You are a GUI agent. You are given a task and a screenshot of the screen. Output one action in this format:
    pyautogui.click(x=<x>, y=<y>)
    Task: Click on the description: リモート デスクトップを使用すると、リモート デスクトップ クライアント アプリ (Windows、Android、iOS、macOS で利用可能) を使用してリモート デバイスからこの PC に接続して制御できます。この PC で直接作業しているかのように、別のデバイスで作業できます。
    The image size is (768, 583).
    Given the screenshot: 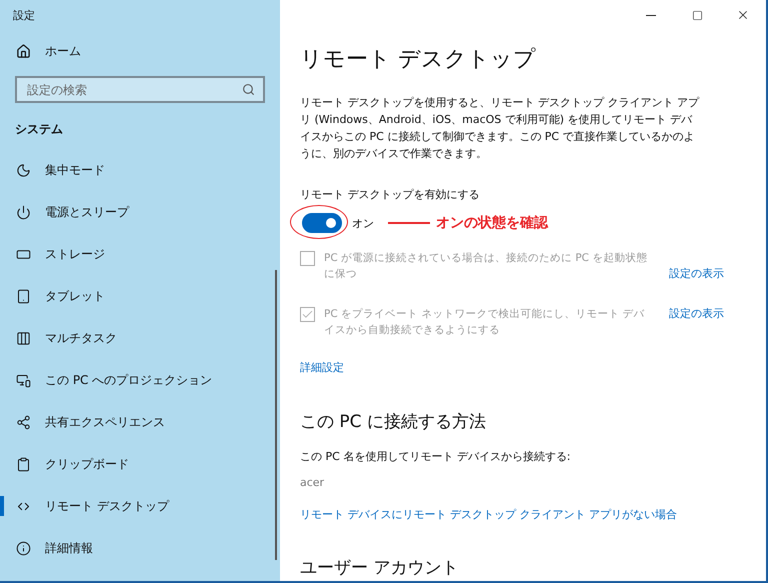 What is the action you would take?
    pyautogui.click(x=500, y=128)
    